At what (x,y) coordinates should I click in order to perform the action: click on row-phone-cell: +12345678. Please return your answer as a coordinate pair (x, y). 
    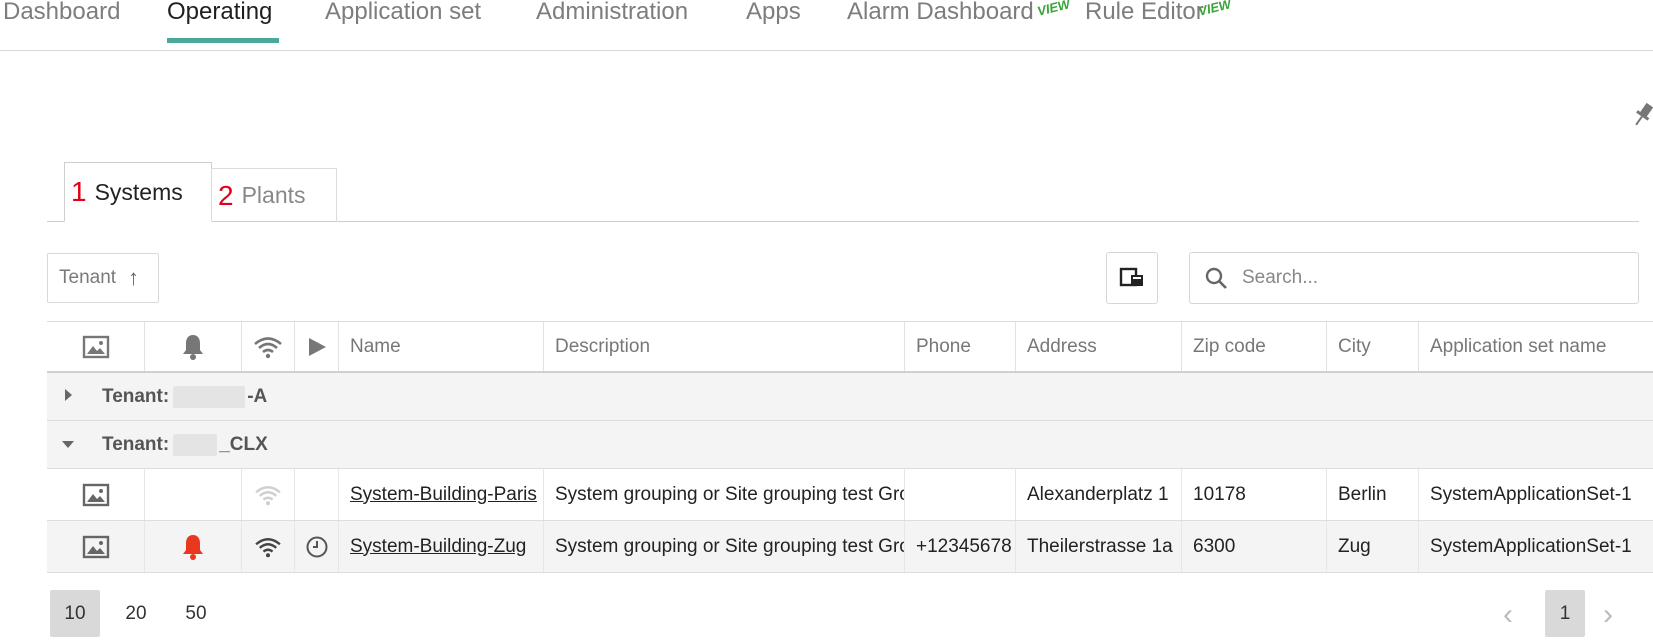
    Looking at the image, I should click on (960, 546).